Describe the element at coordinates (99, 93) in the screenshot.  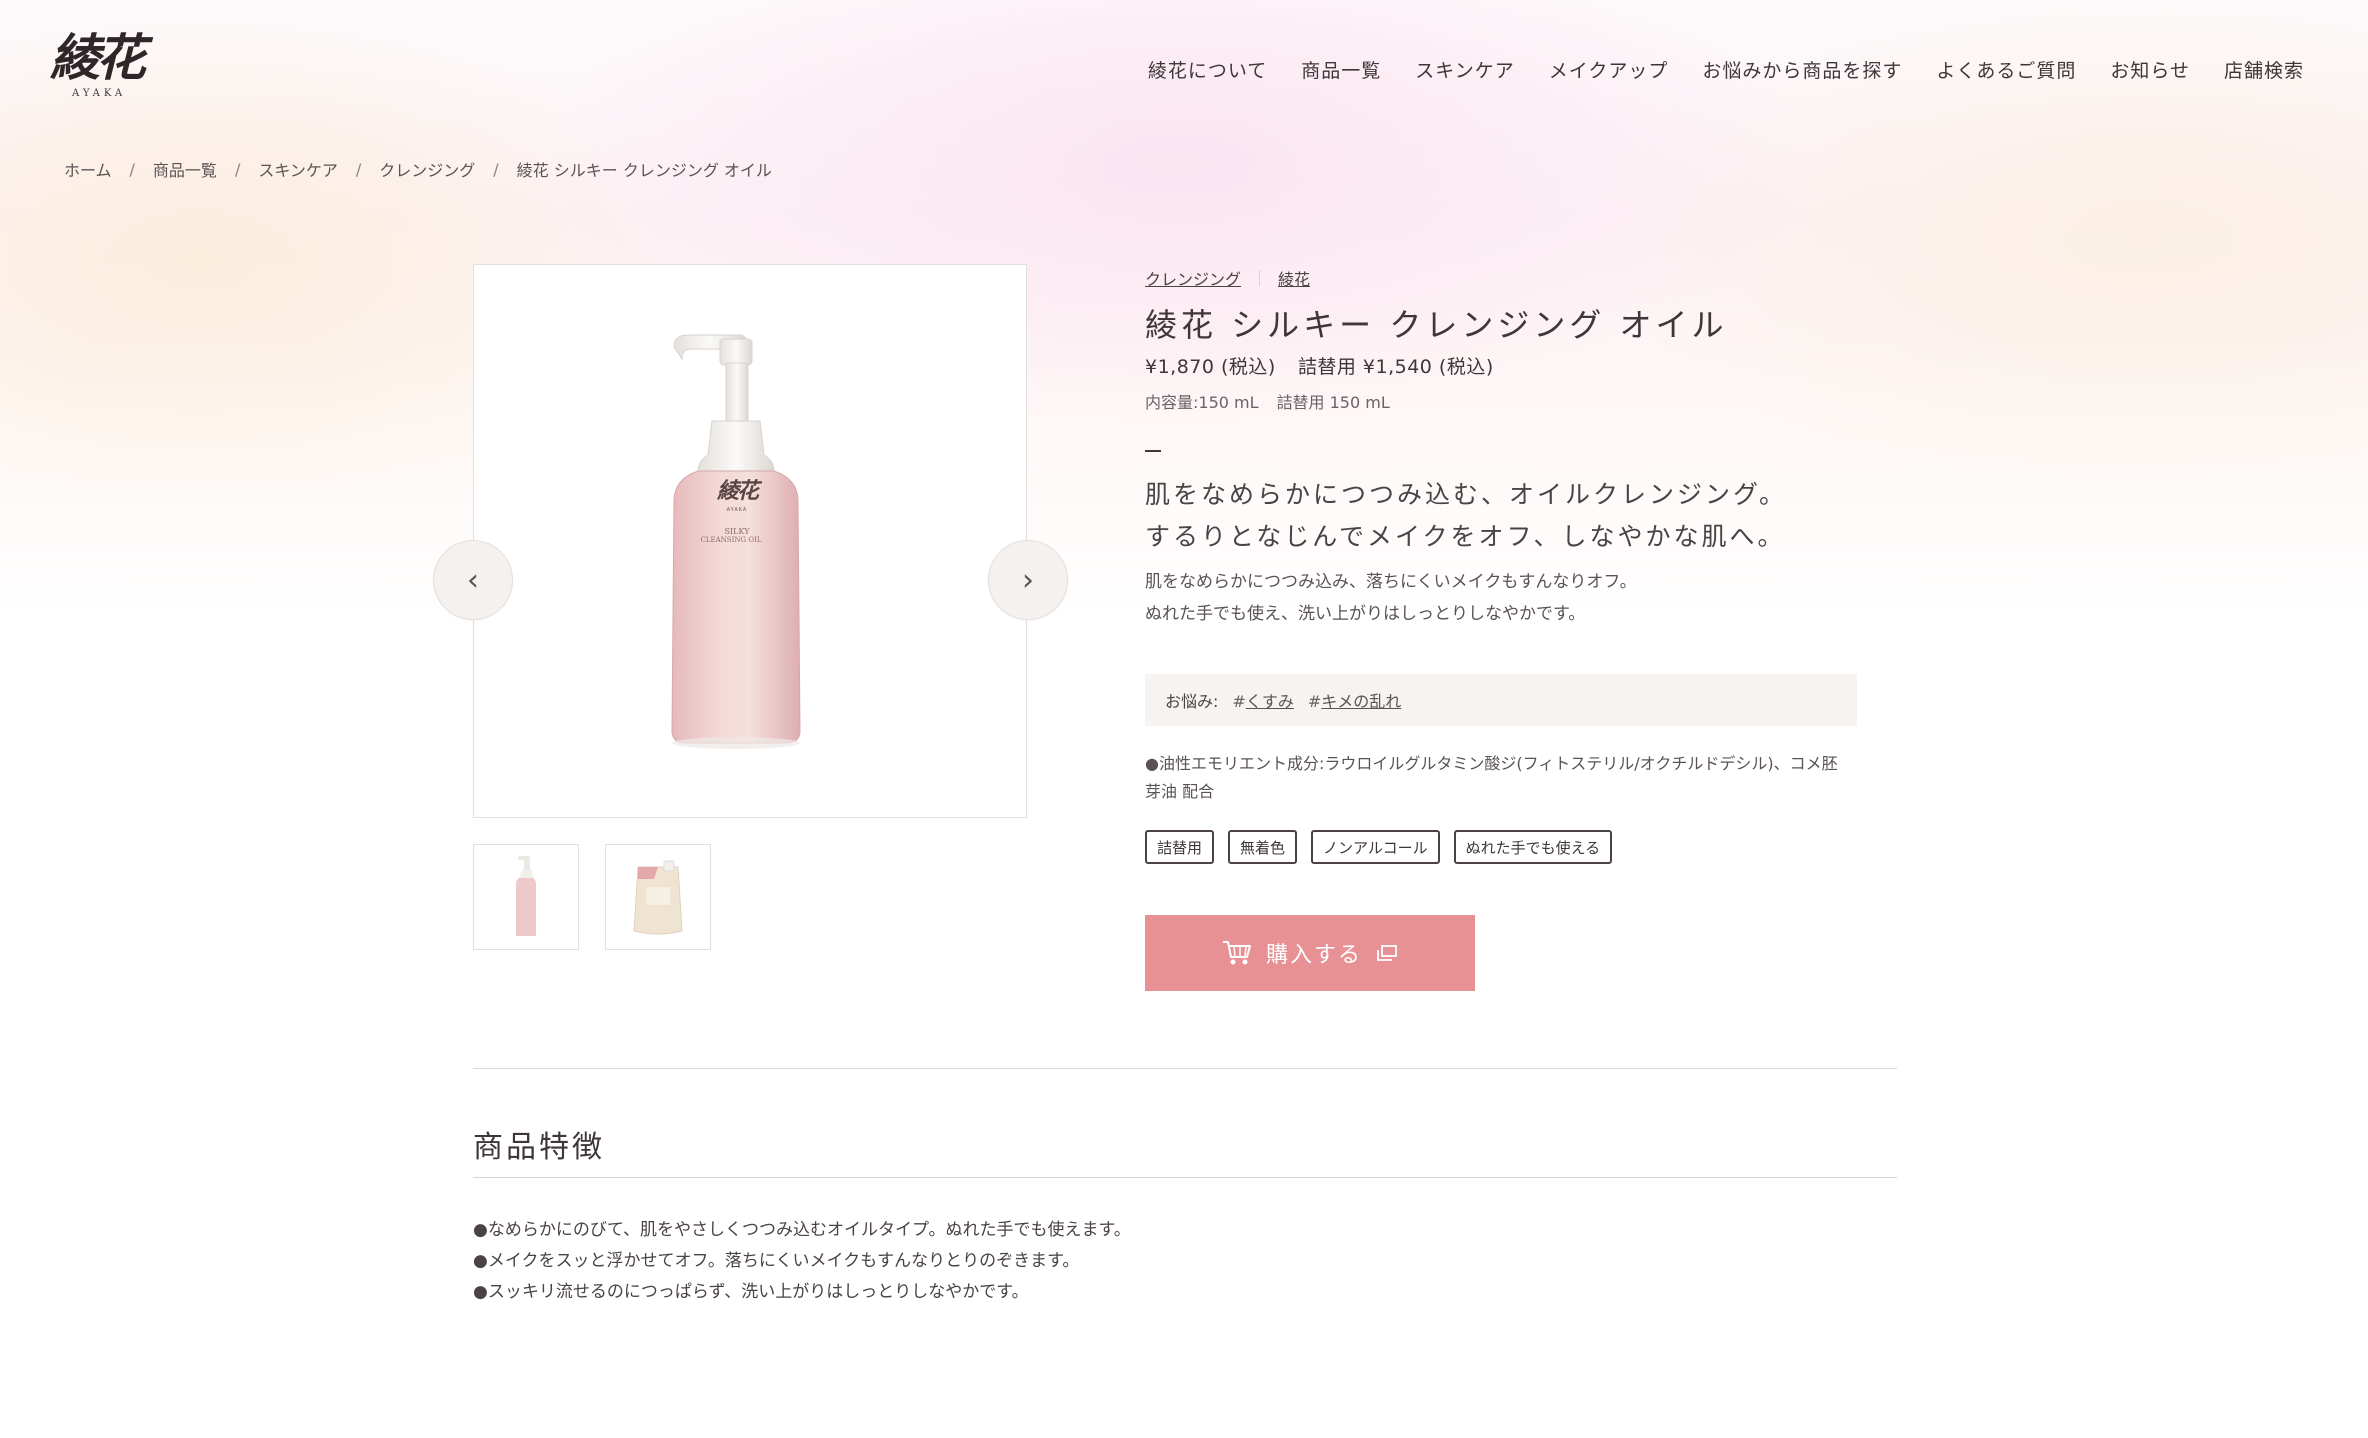
I see `logo-subtext: AYAKA` at that location.